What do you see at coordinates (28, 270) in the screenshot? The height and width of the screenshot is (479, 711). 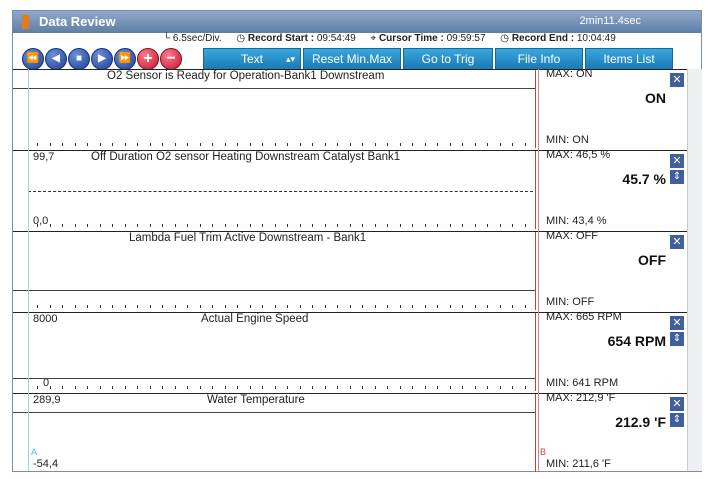 I see `cursor-a-line` at bounding box center [28, 270].